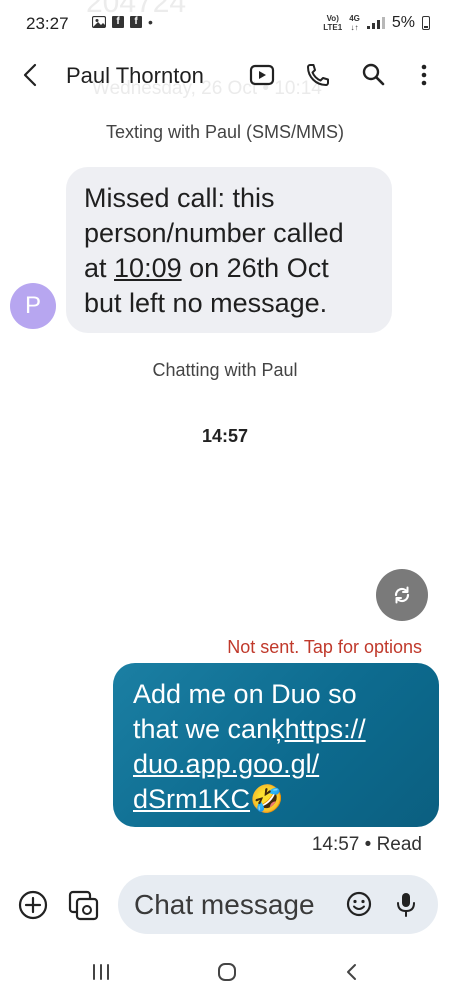 This screenshot has height=999, width=450. I want to click on compose-bar, so click(278, 904).